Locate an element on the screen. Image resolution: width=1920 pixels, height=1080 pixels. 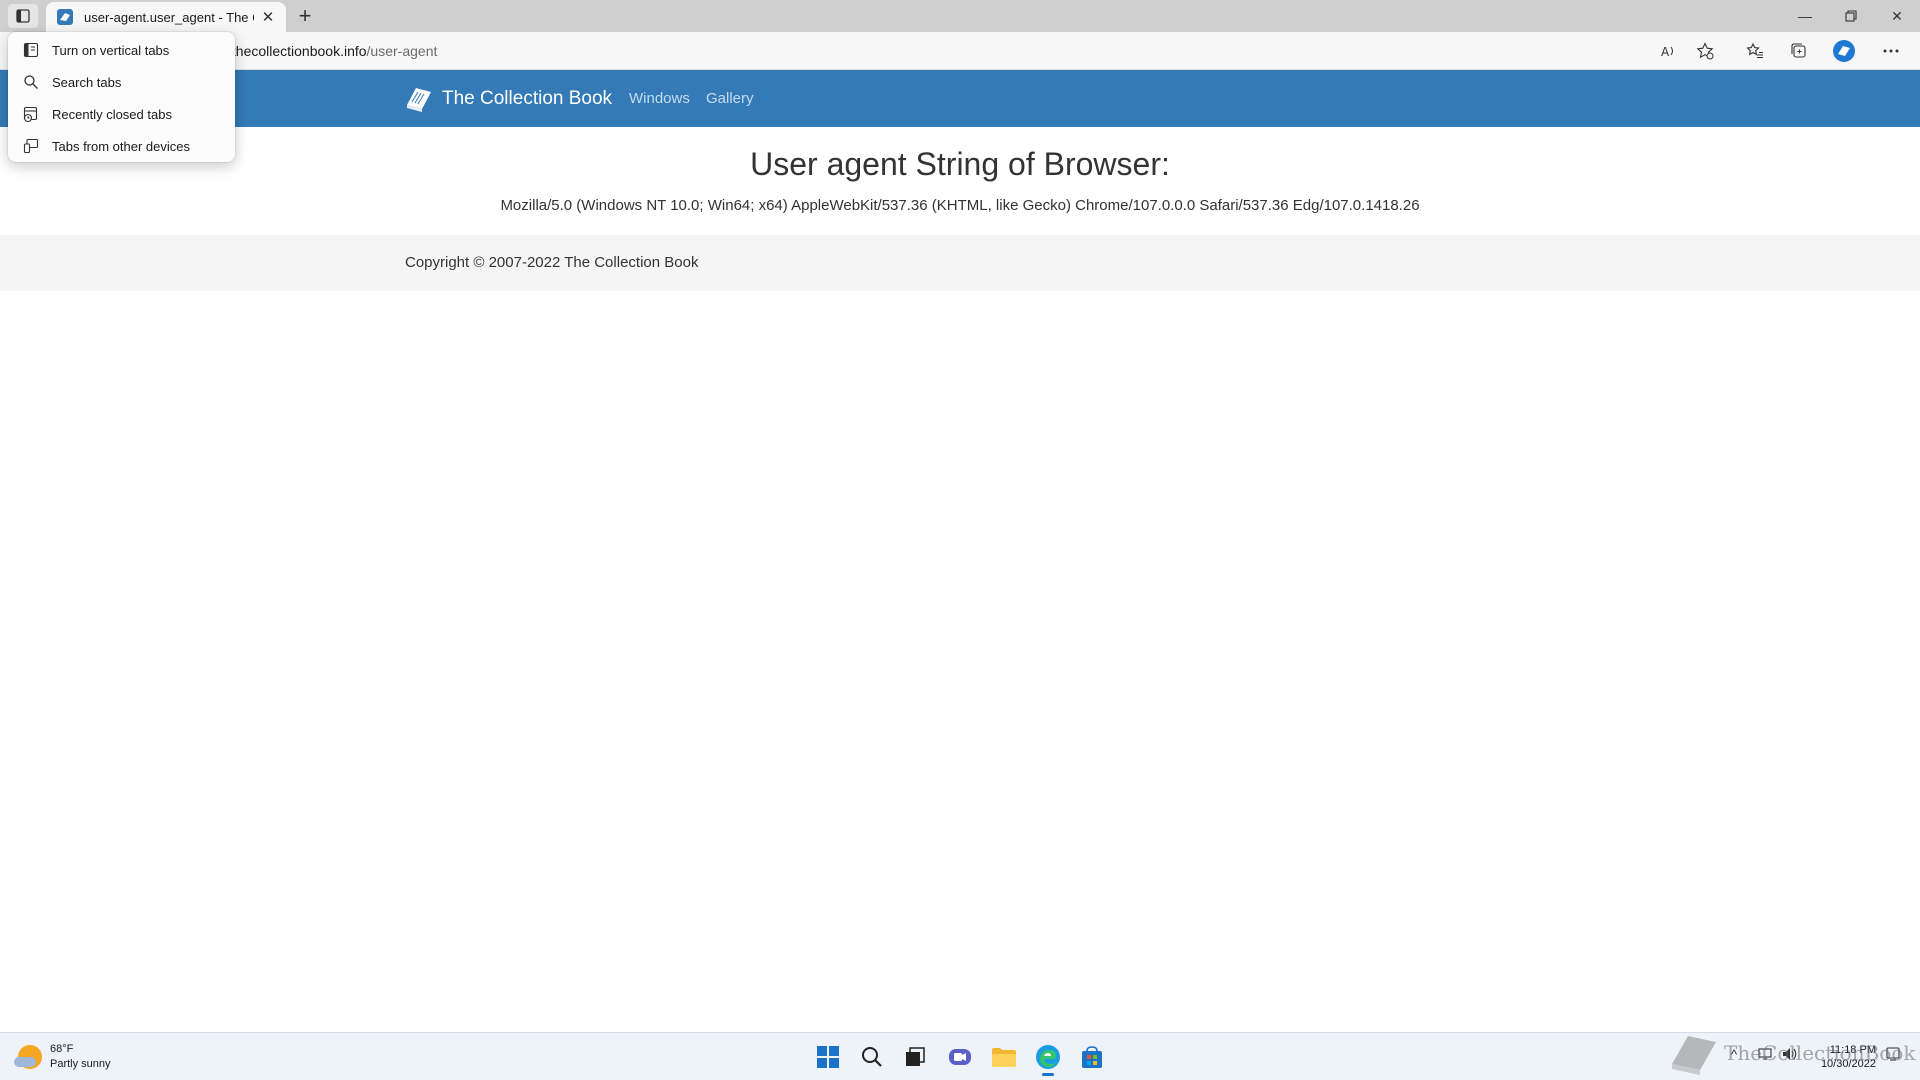
edge-browser-button is located at coordinates (1048, 1058).